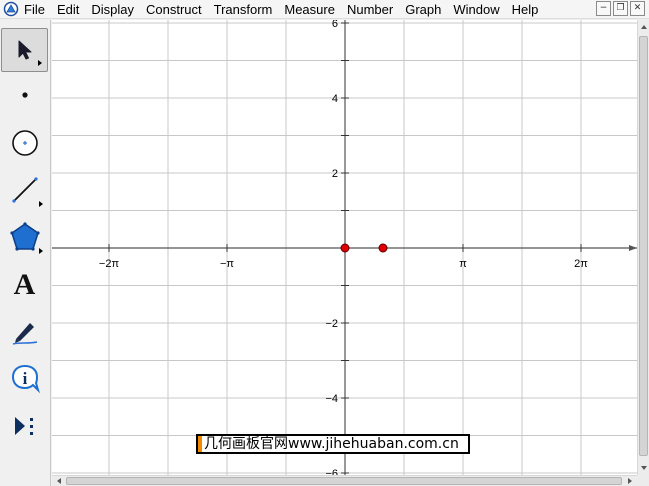  I want to click on marker-tool, so click(24, 332).